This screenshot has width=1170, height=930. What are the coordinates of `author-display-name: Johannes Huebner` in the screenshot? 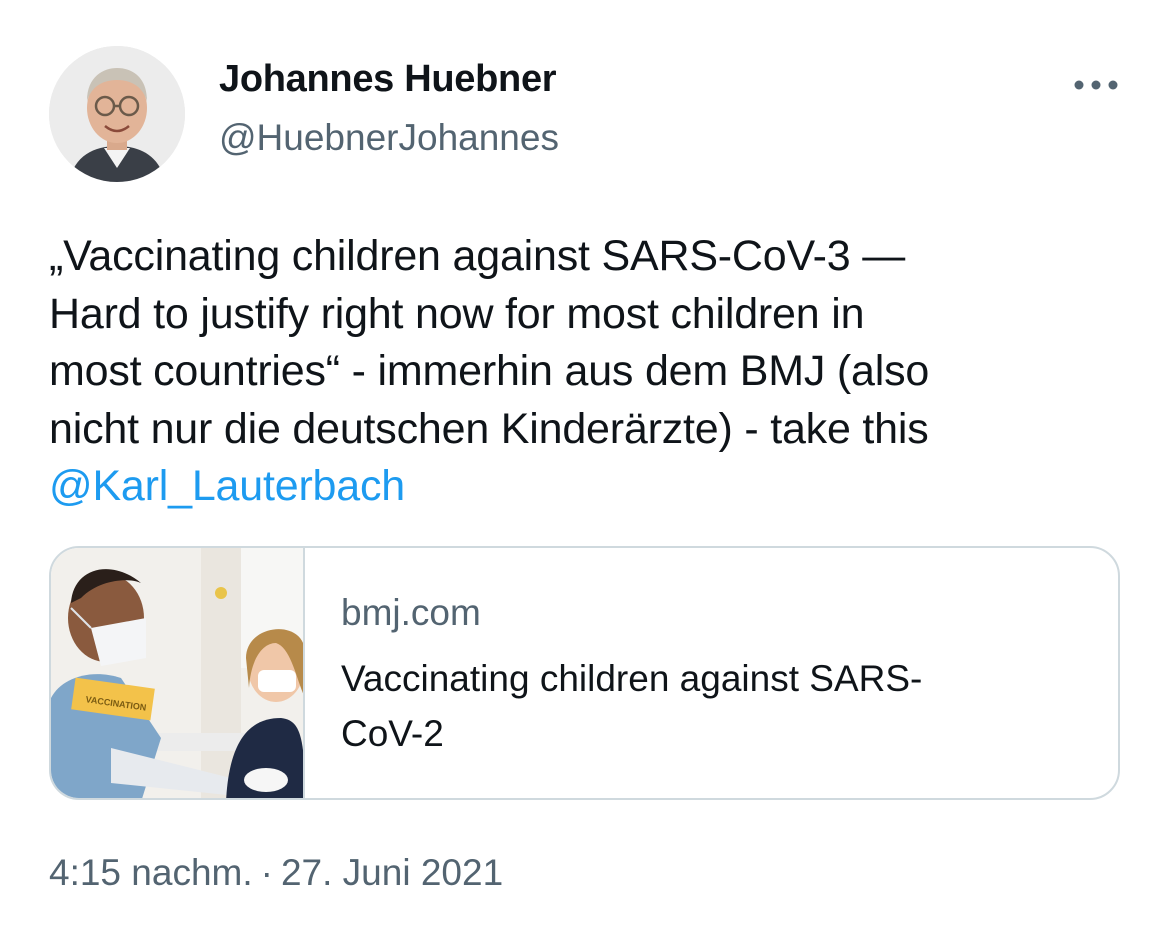 It's located at (388, 79).